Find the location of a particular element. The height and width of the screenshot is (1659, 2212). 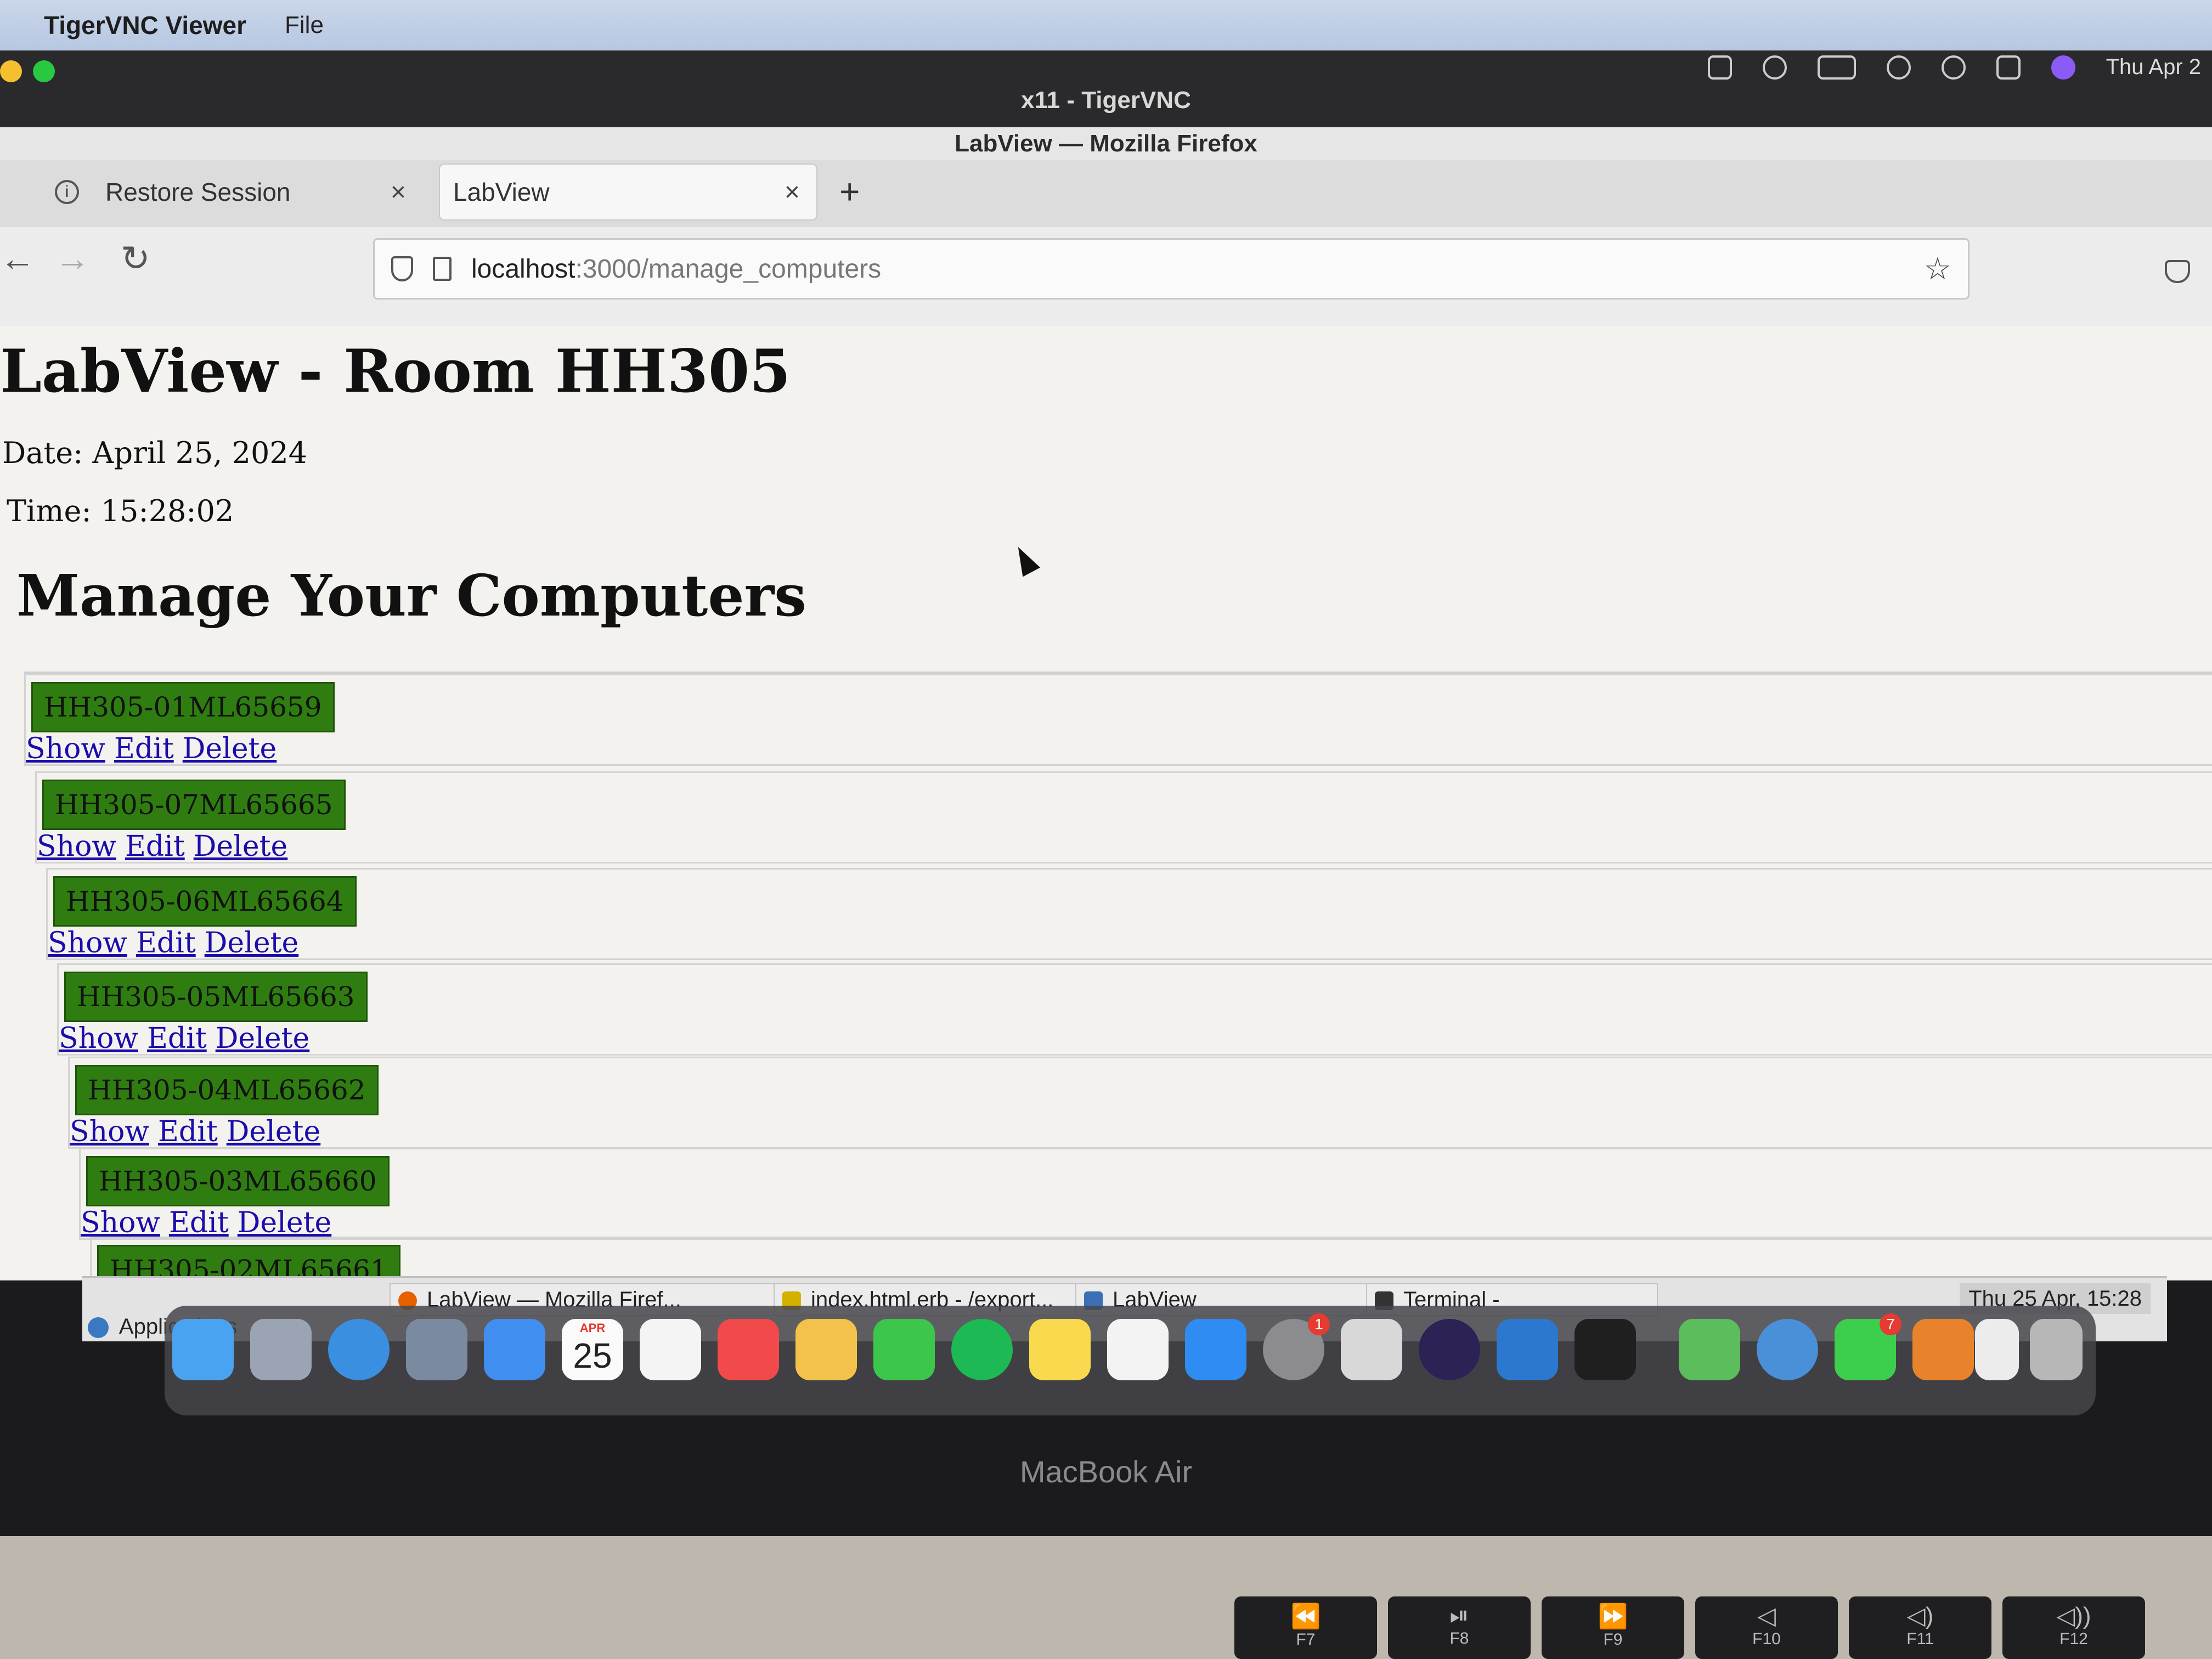

facetime-icon is located at coordinates (904, 1349).